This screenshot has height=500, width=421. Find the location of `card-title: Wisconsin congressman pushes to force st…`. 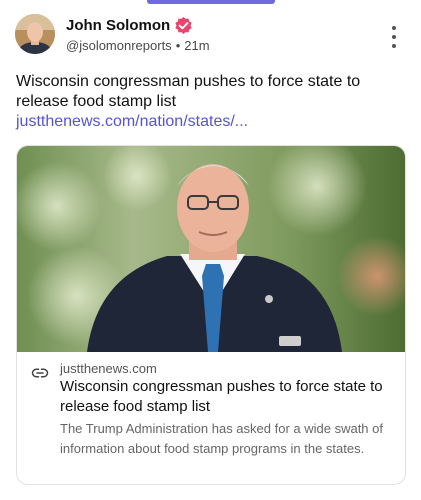

card-title: Wisconsin congressman pushes to force st… is located at coordinates (221, 396).